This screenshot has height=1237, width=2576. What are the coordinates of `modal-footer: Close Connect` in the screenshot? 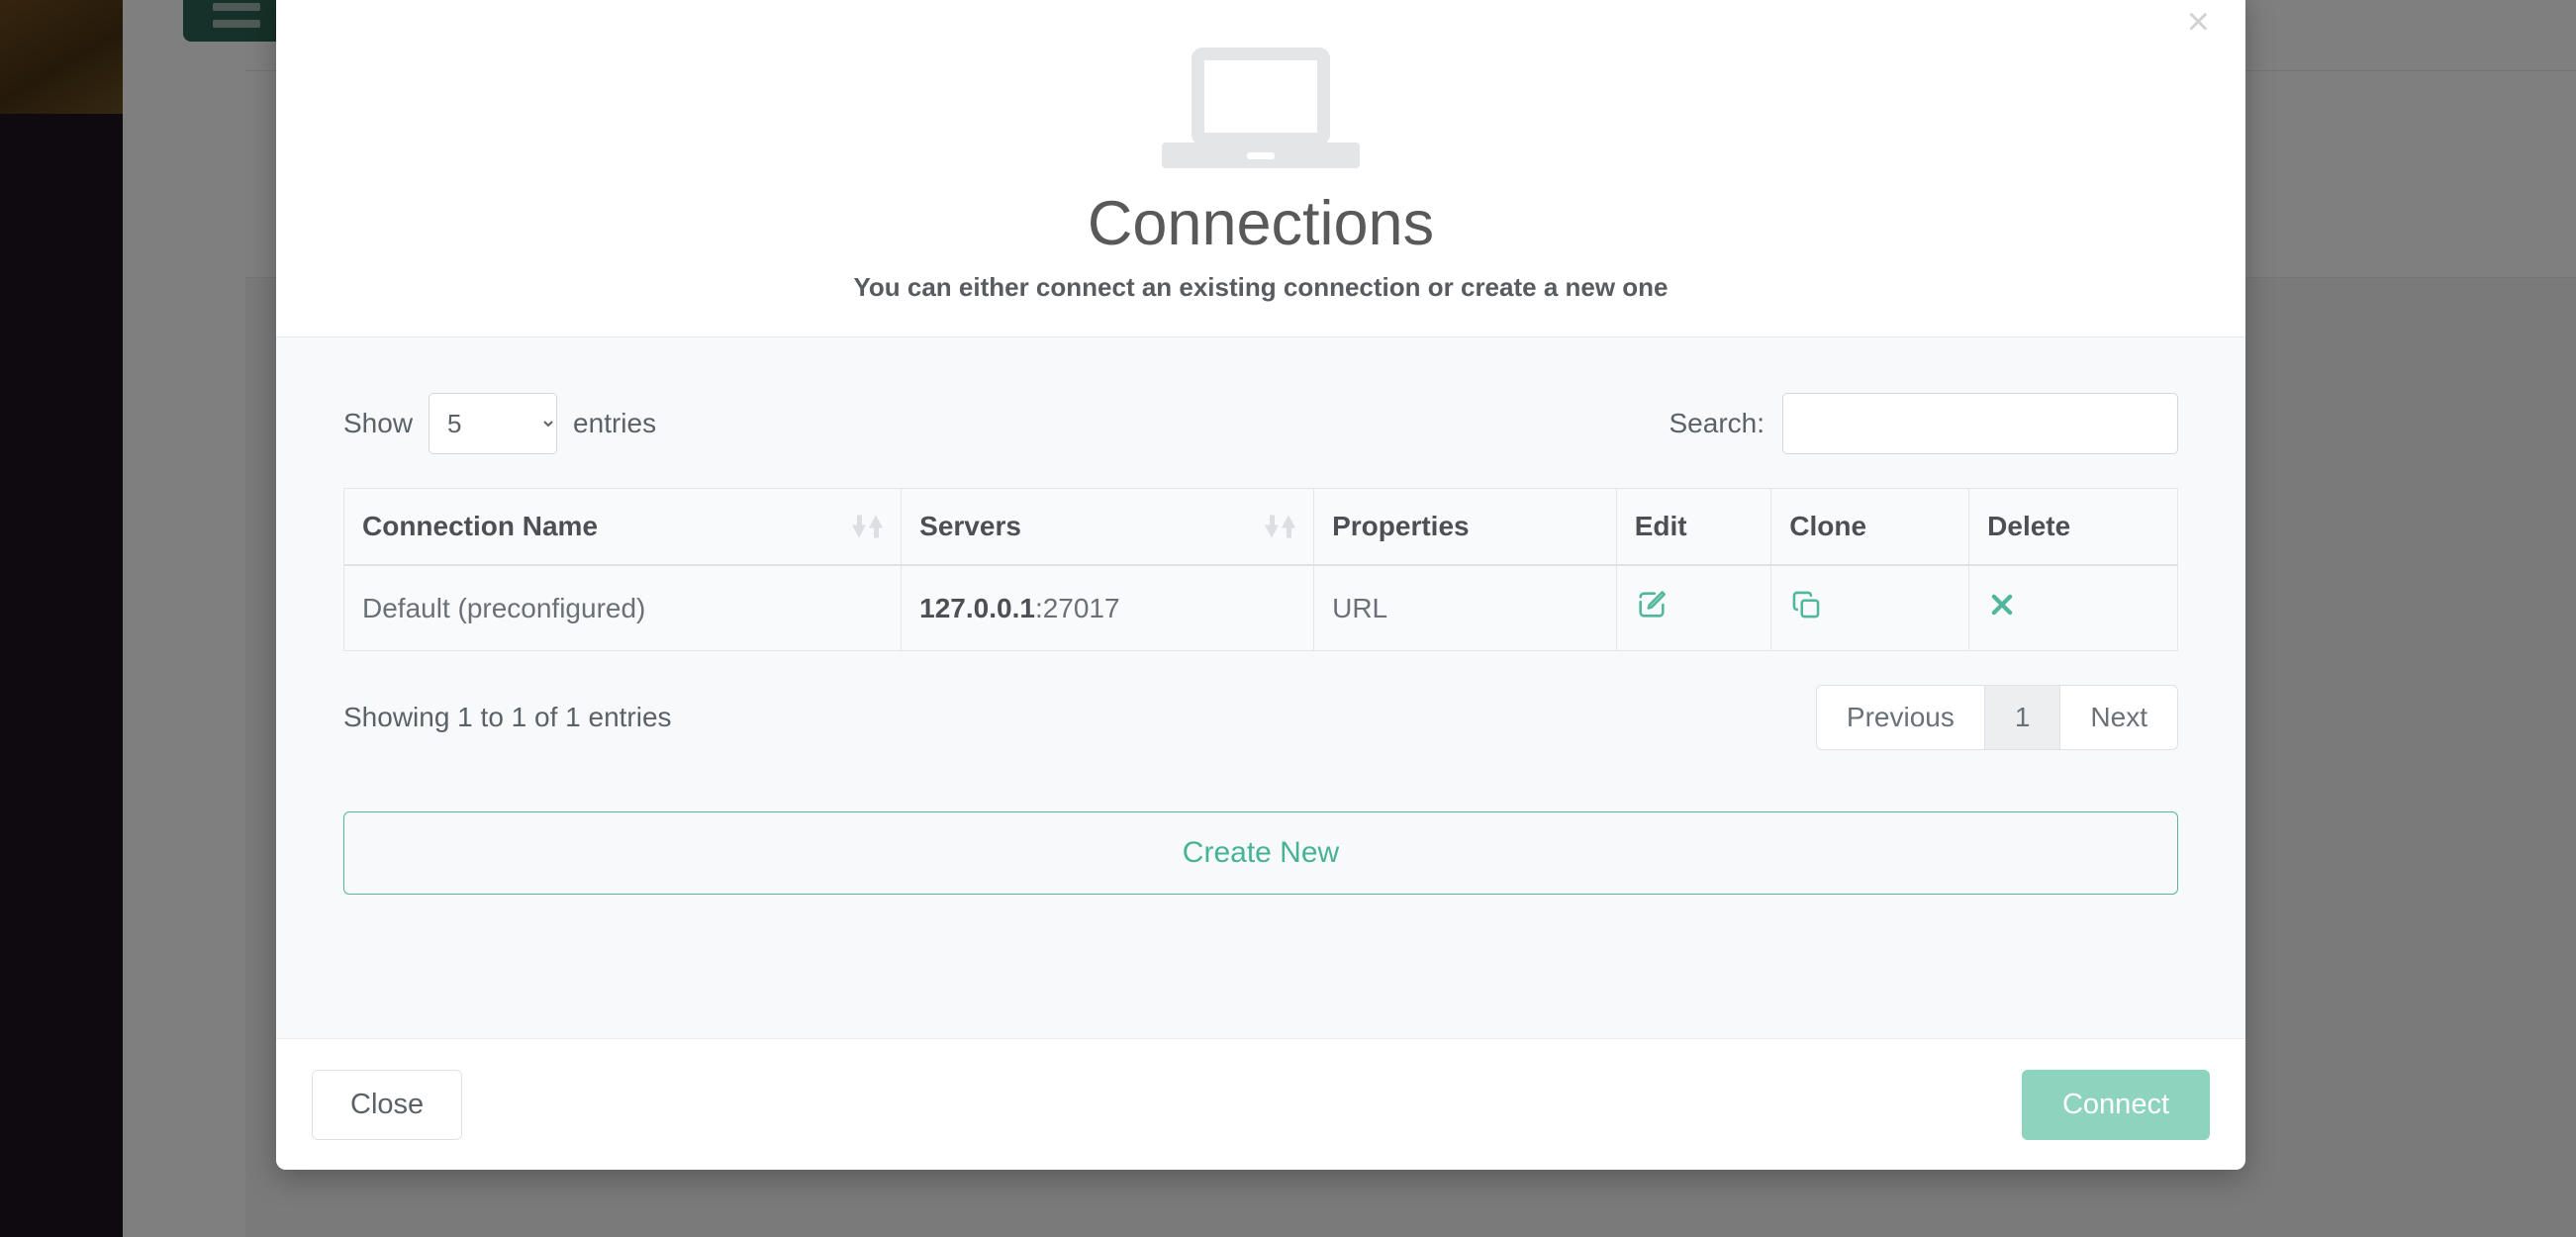 It's located at (1260, 1105).